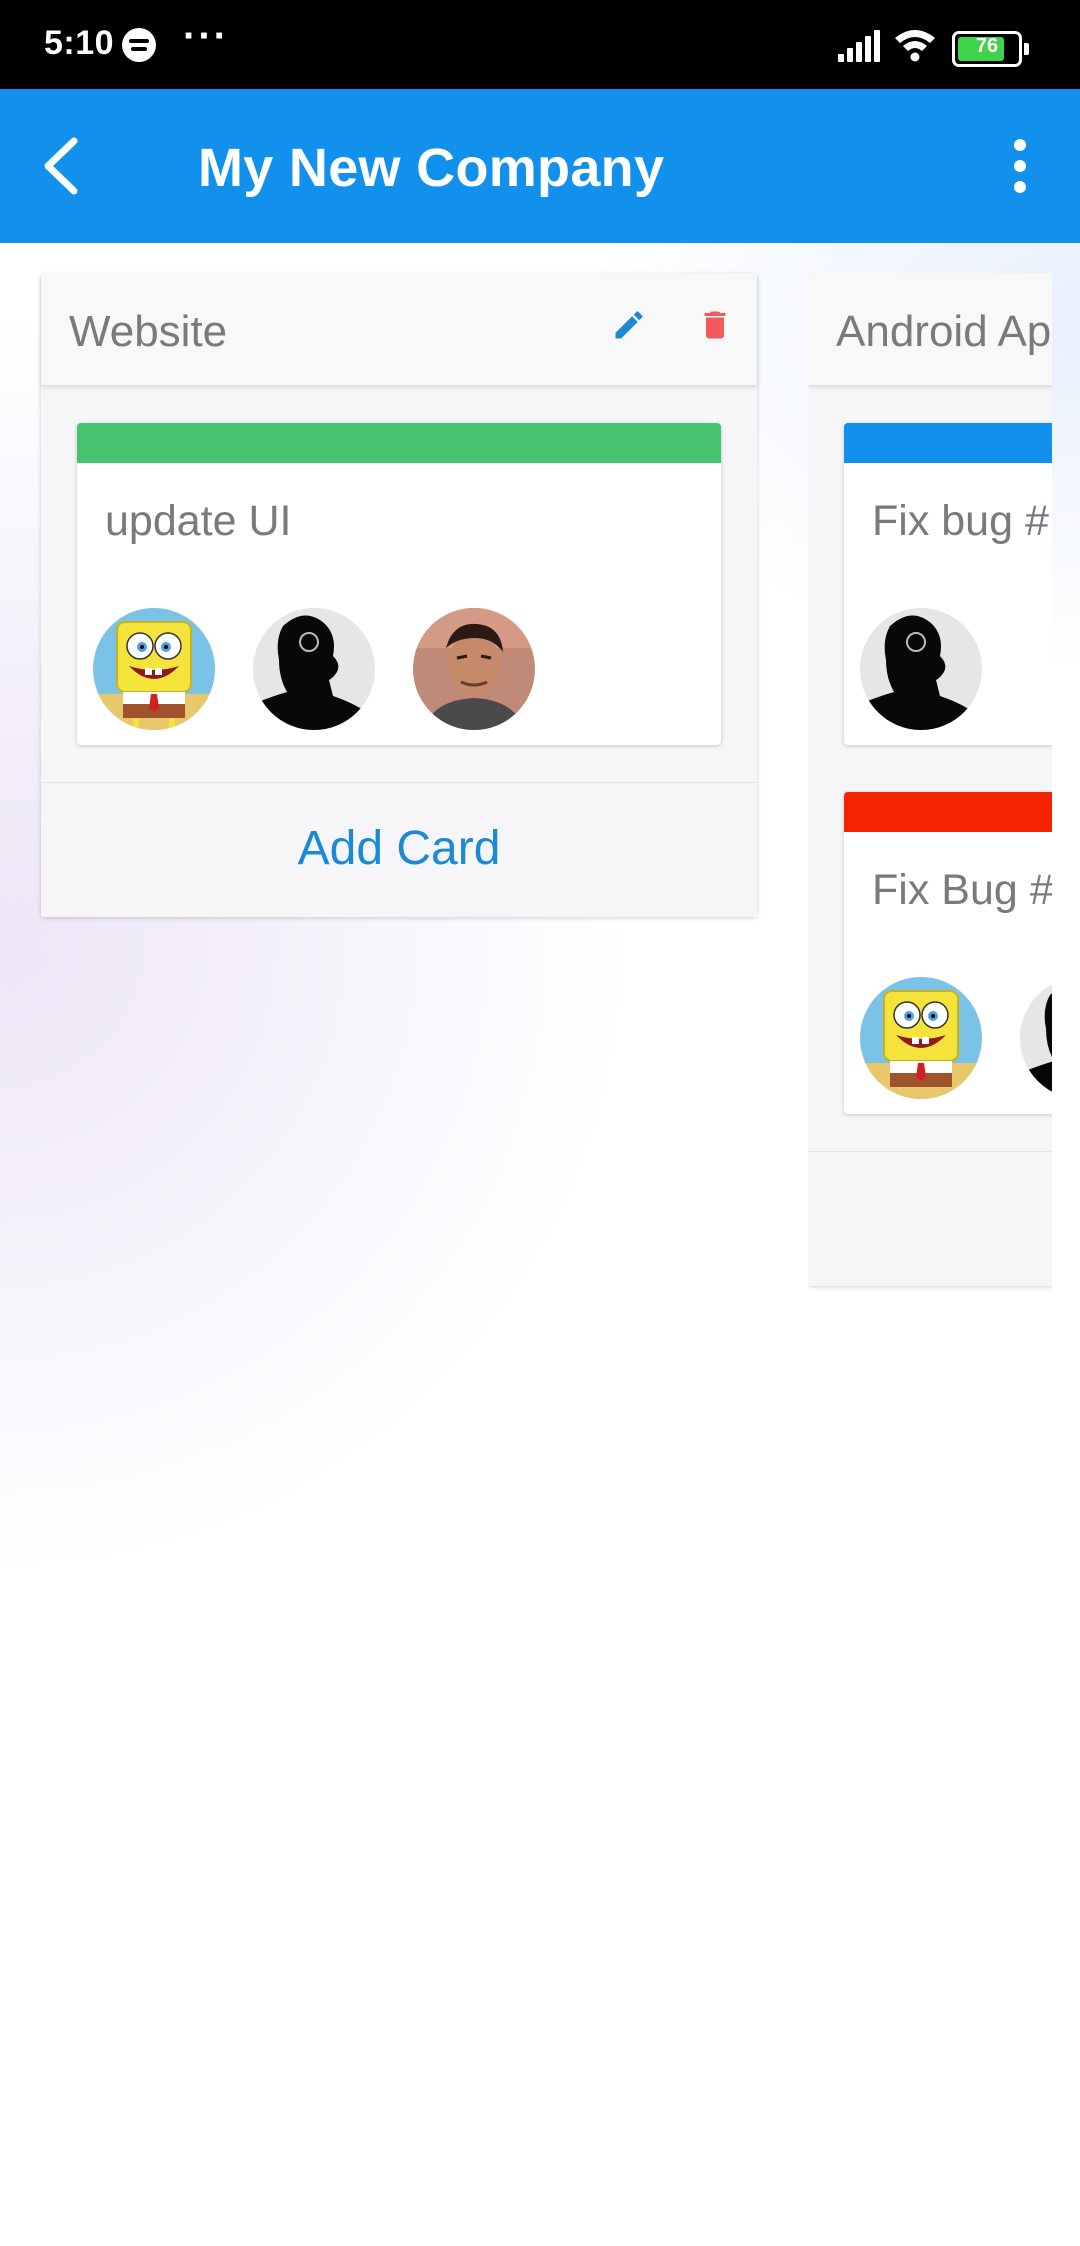 Image resolution: width=1080 pixels, height=2246 pixels. Describe the element at coordinates (962, 890) in the screenshot. I see `card-title: Fix Bug #` at that location.